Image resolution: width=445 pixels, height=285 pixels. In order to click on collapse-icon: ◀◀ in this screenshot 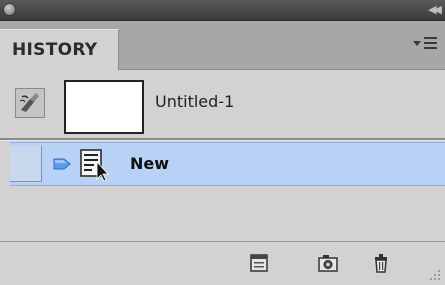, I will do `click(435, 9)`.